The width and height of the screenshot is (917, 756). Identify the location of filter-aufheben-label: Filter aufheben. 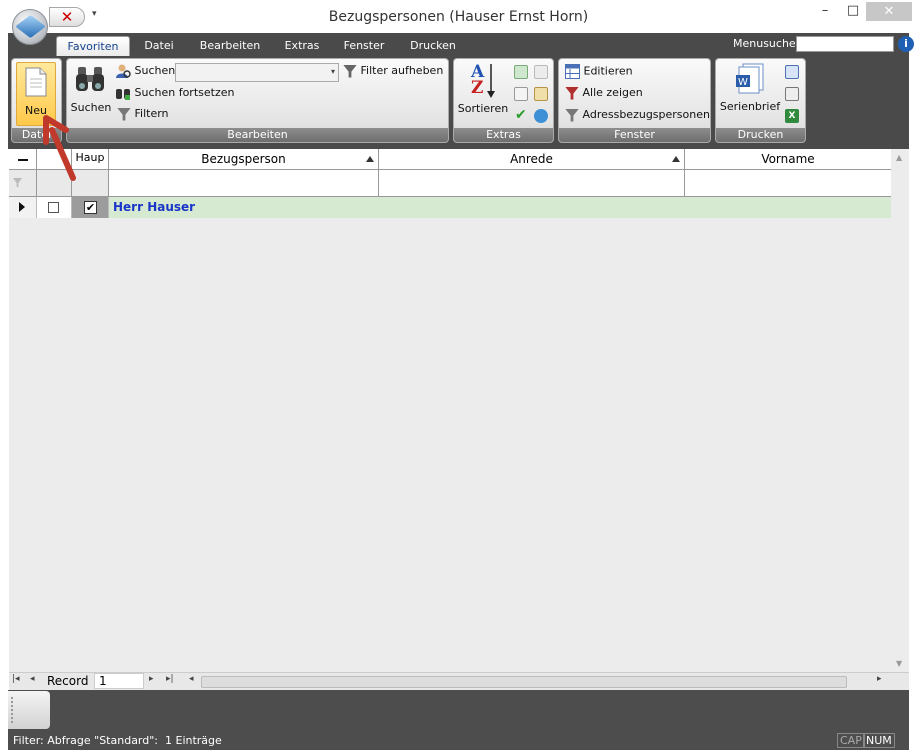
(402, 70).